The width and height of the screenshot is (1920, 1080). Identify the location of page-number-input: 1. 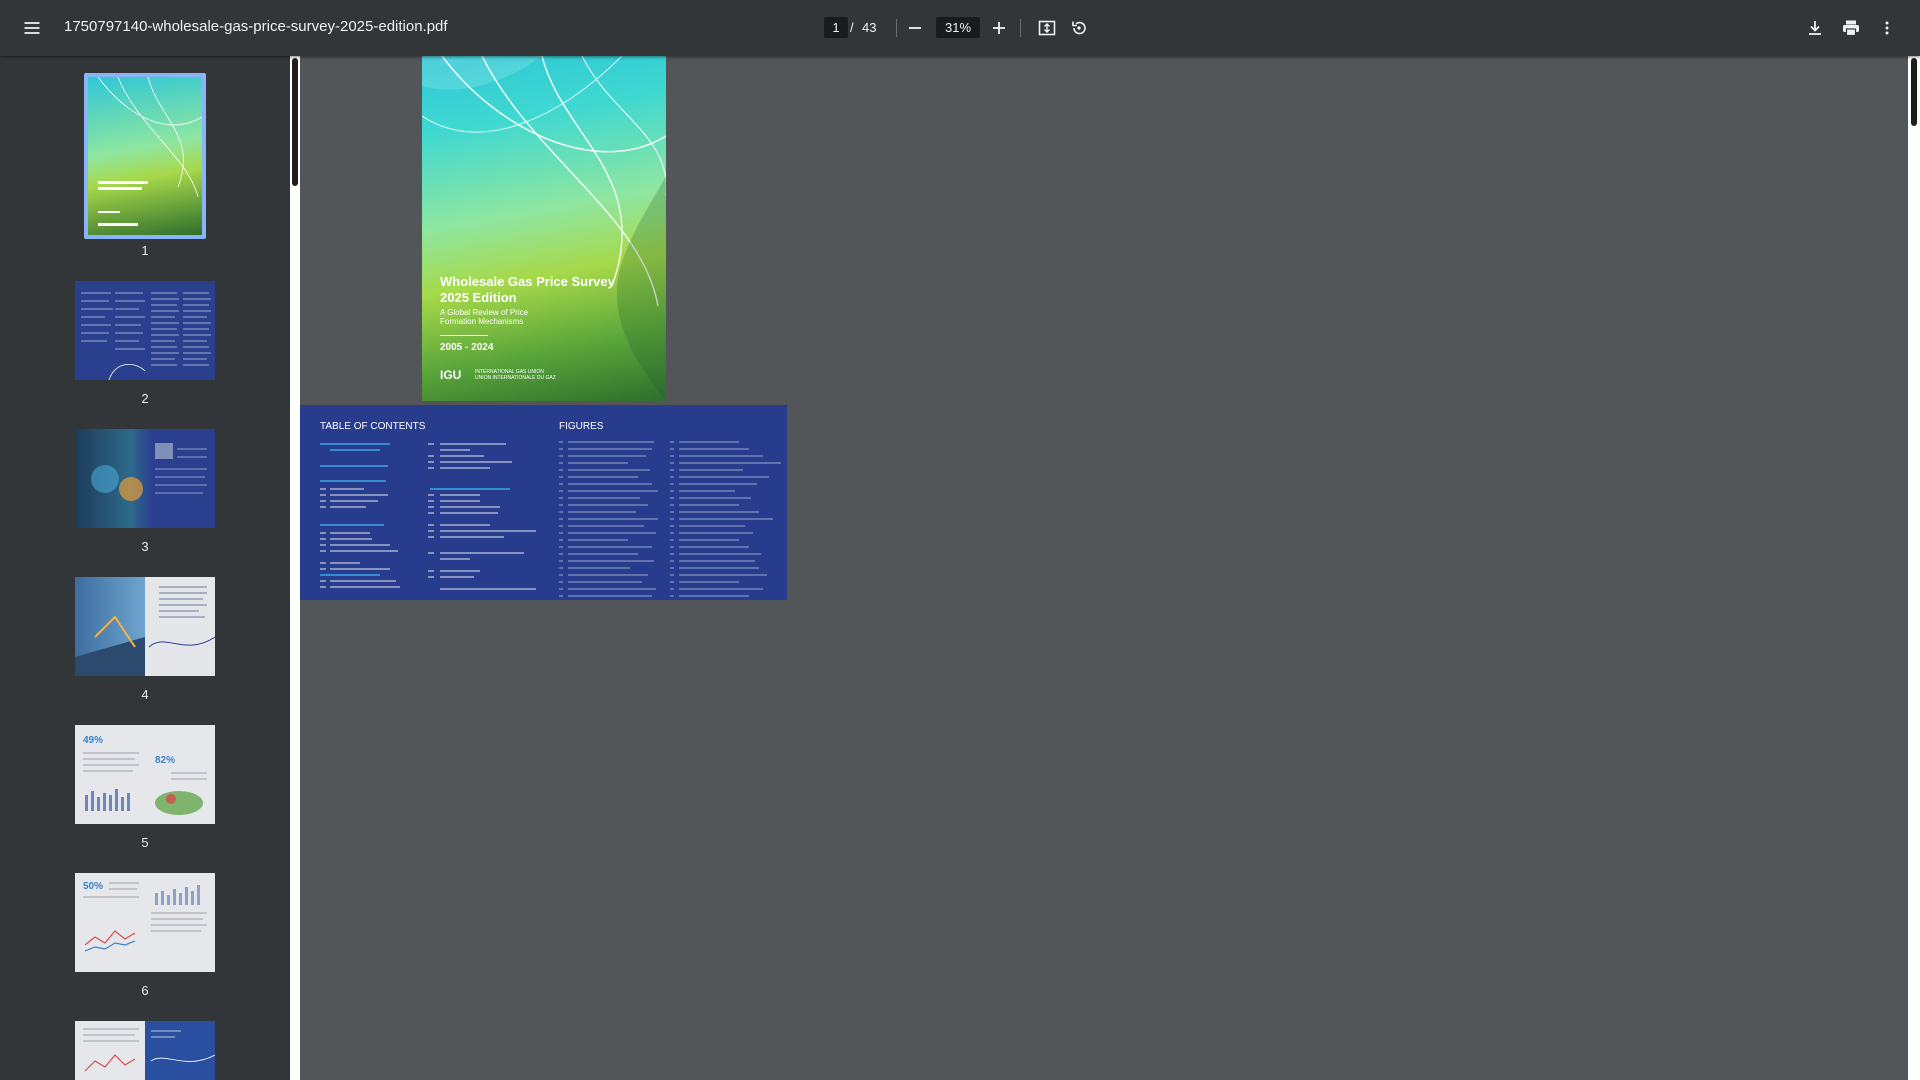
(836, 27).